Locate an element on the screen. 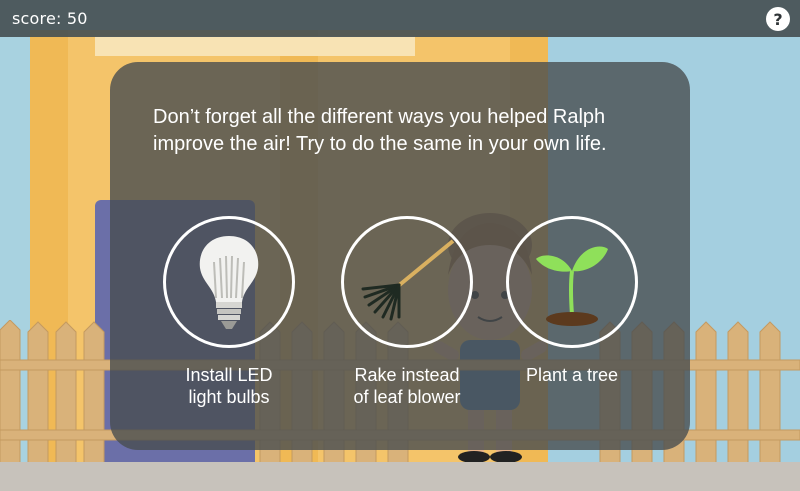  score-display: score: 50 is located at coordinates (50, 18).